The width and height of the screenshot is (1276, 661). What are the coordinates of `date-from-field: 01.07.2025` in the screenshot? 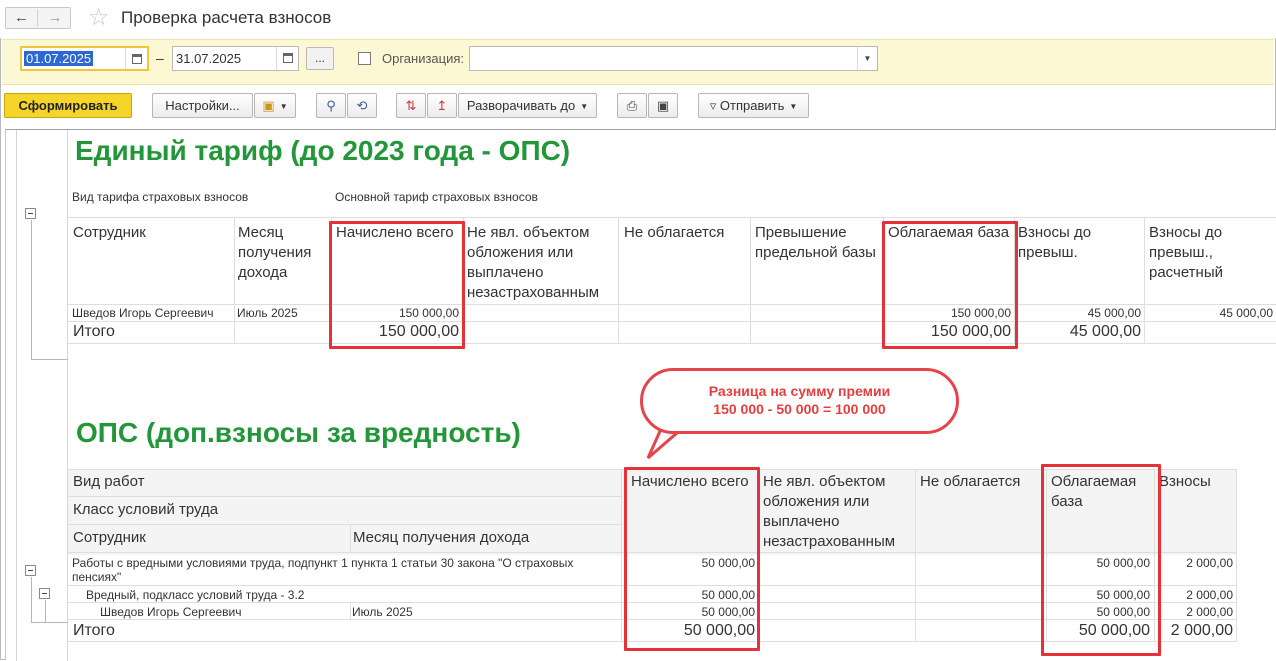 It's located at (84, 58).